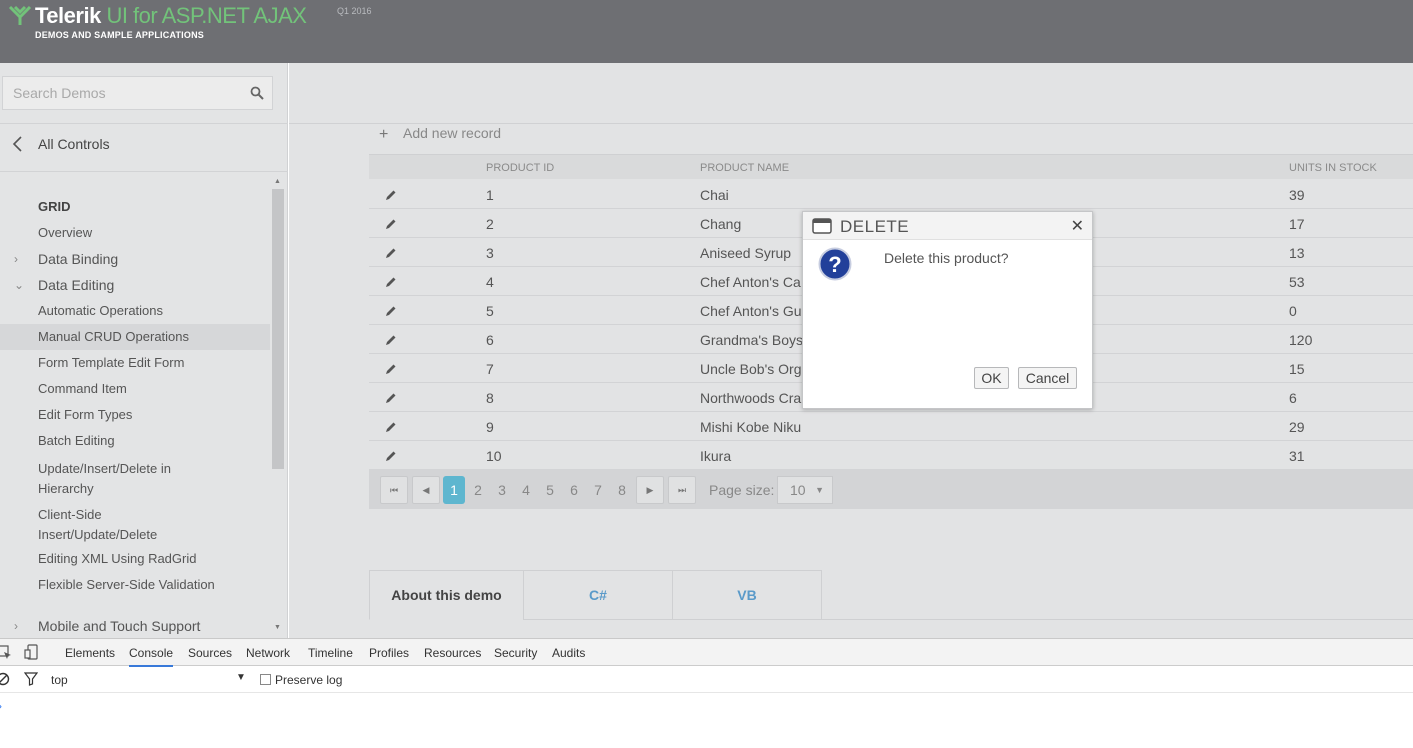 The image size is (1413, 748). Describe the element at coordinates (452, 133) in the screenshot. I see `add-new-record-button: Add new record` at that location.